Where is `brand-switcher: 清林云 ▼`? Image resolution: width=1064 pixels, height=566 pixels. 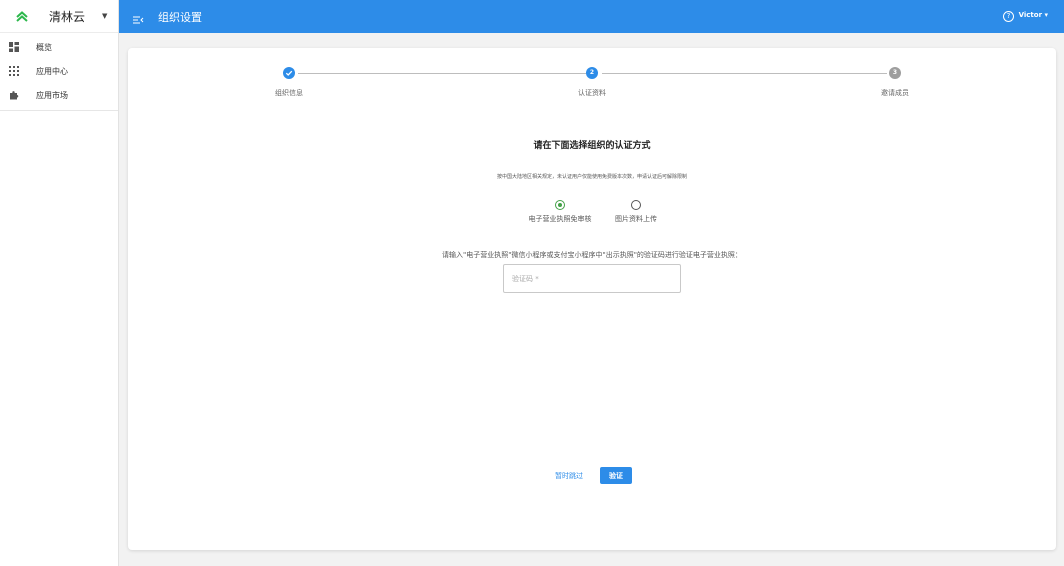
brand-switcher: 清林云 ▼ is located at coordinates (59, 16).